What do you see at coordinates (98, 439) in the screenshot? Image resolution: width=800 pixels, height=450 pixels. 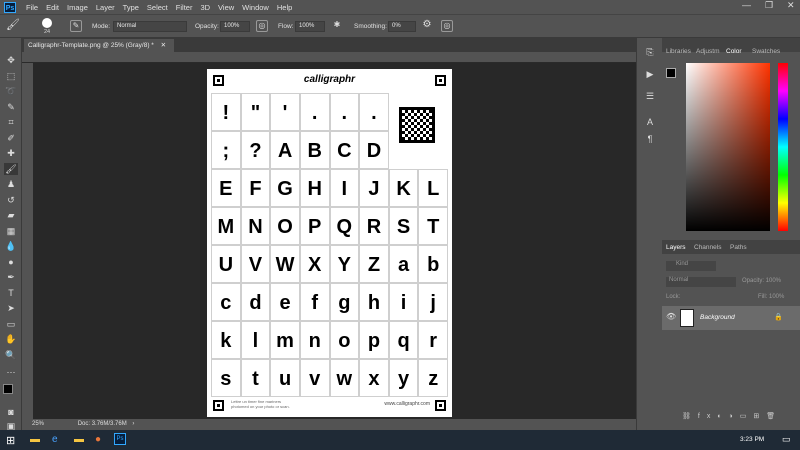 I see `browser-icon: ●` at bounding box center [98, 439].